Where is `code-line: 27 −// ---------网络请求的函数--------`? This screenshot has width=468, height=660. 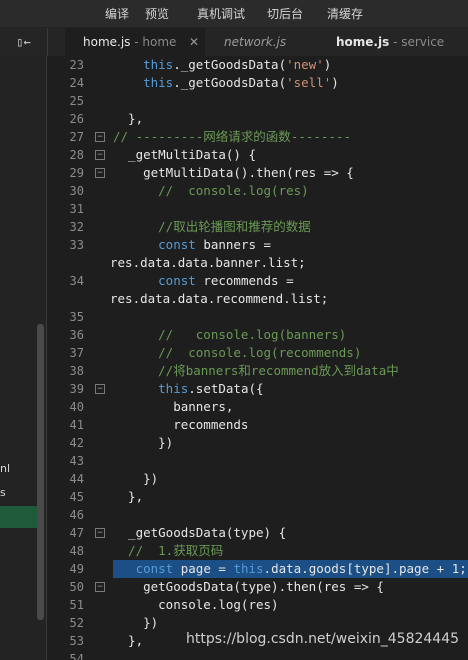
code-line: 27 −// ---------网络请求的函数-------- is located at coordinates (257, 137).